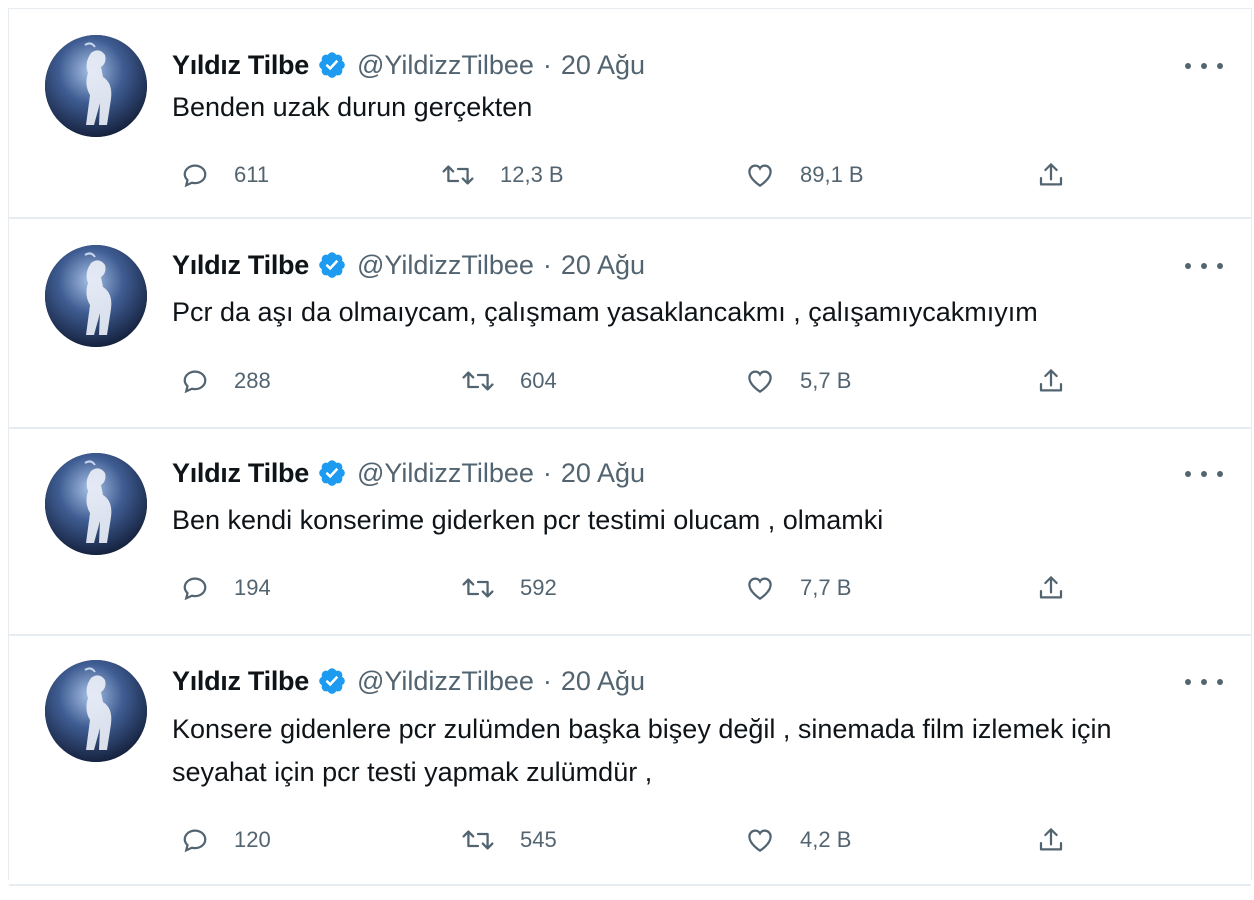  I want to click on reply-button: 194, so click(225, 588).